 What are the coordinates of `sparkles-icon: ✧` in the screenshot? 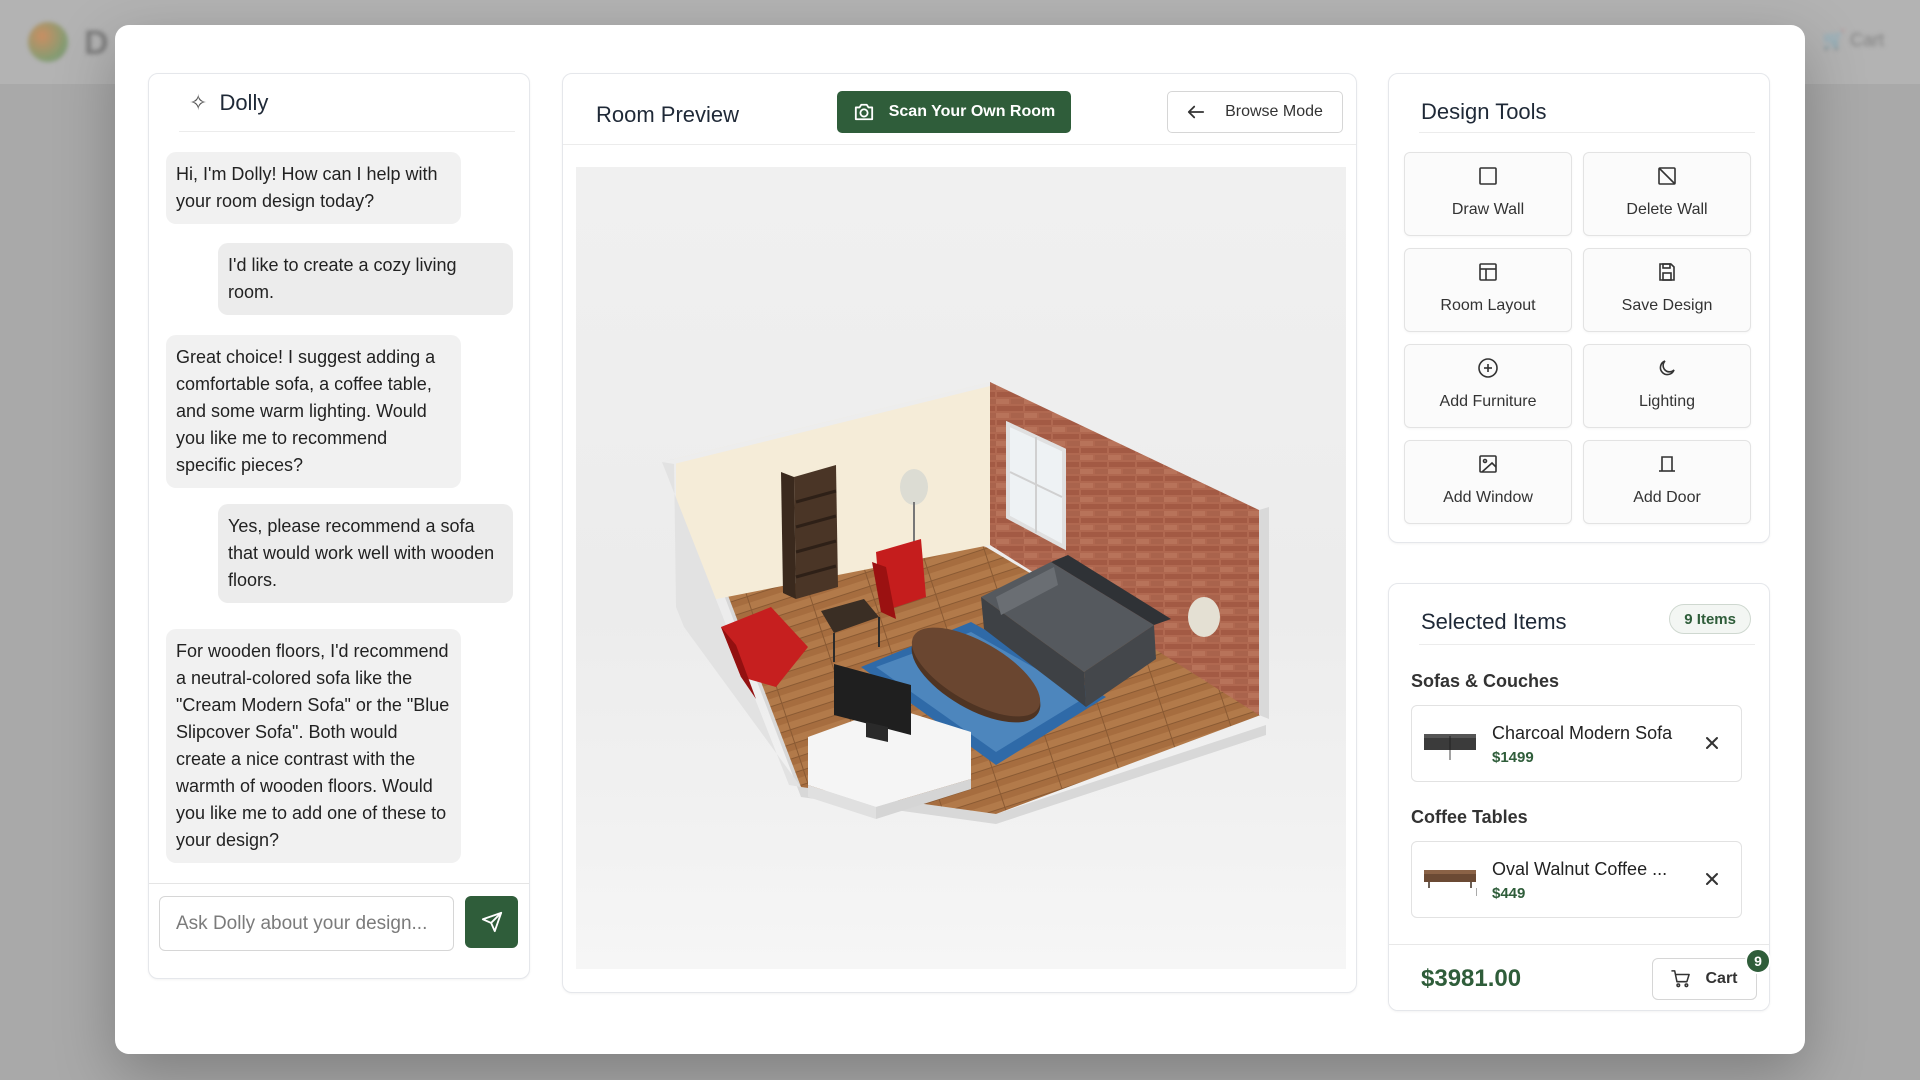 It's located at (198, 102).